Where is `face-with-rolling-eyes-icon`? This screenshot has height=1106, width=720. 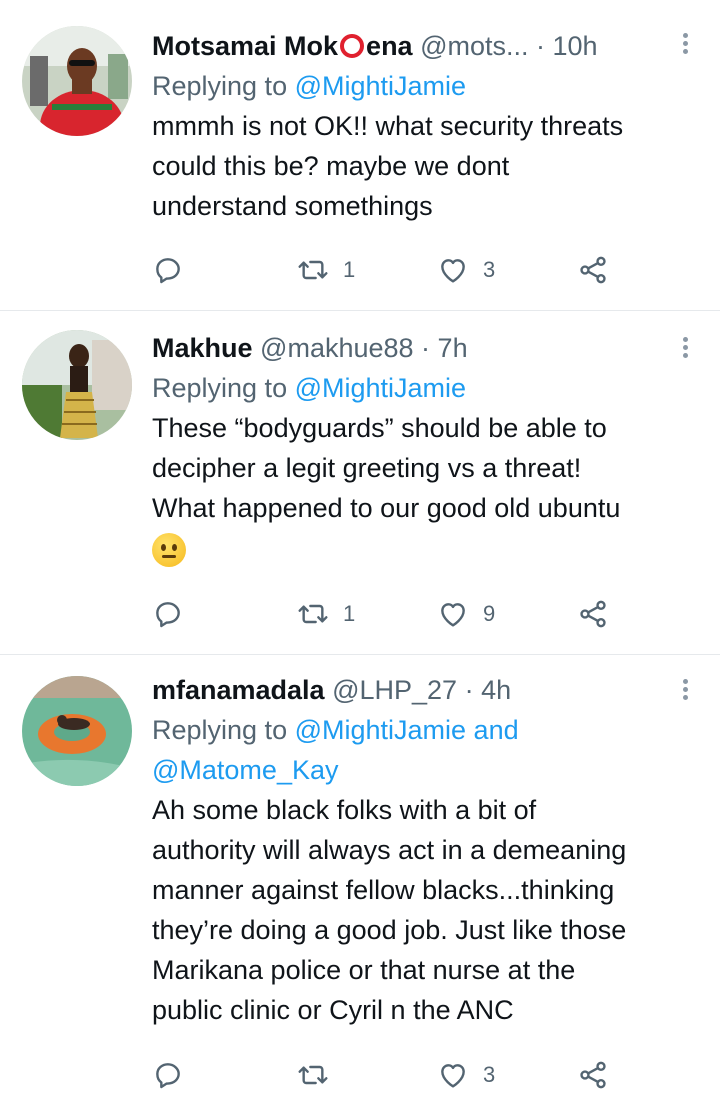
face-with-rolling-eyes-icon is located at coordinates (169, 549).